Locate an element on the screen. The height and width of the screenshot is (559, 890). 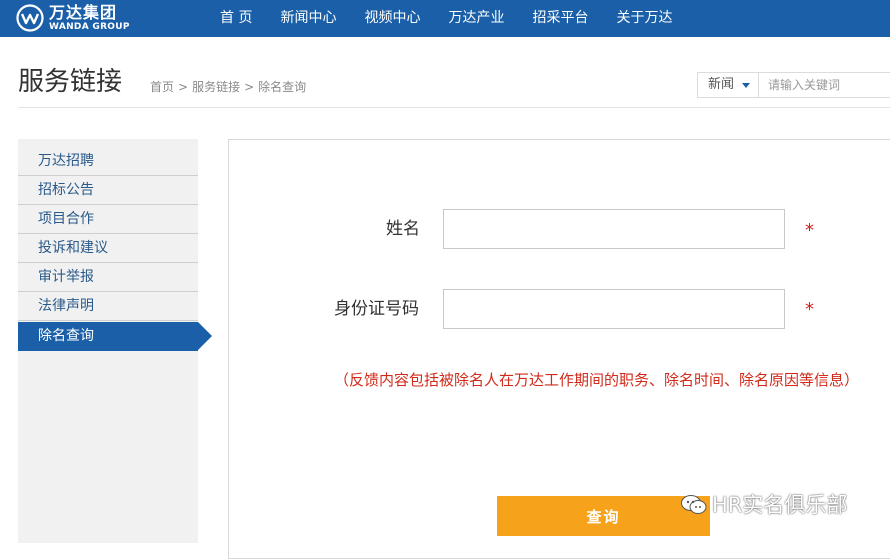
sidebar-item-complaints: 投诉和建议 is located at coordinates (108, 248).